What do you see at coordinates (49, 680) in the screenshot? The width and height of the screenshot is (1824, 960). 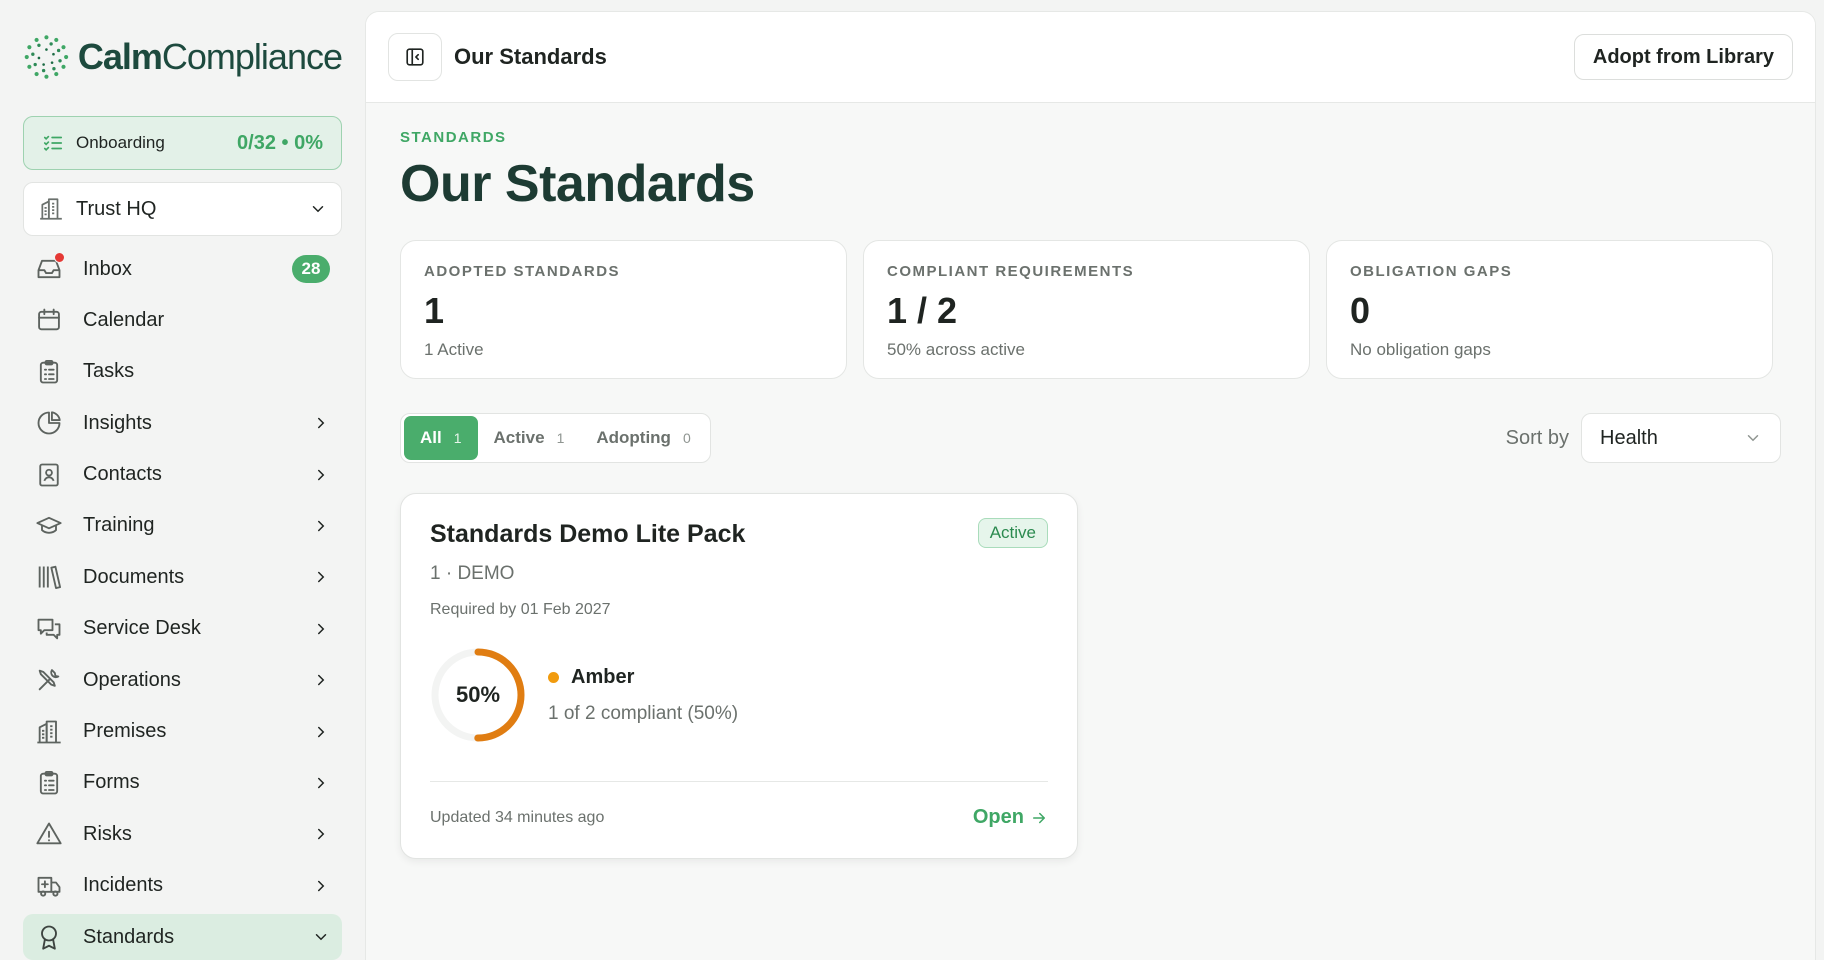 I see `tools-icon` at bounding box center [49, 680].